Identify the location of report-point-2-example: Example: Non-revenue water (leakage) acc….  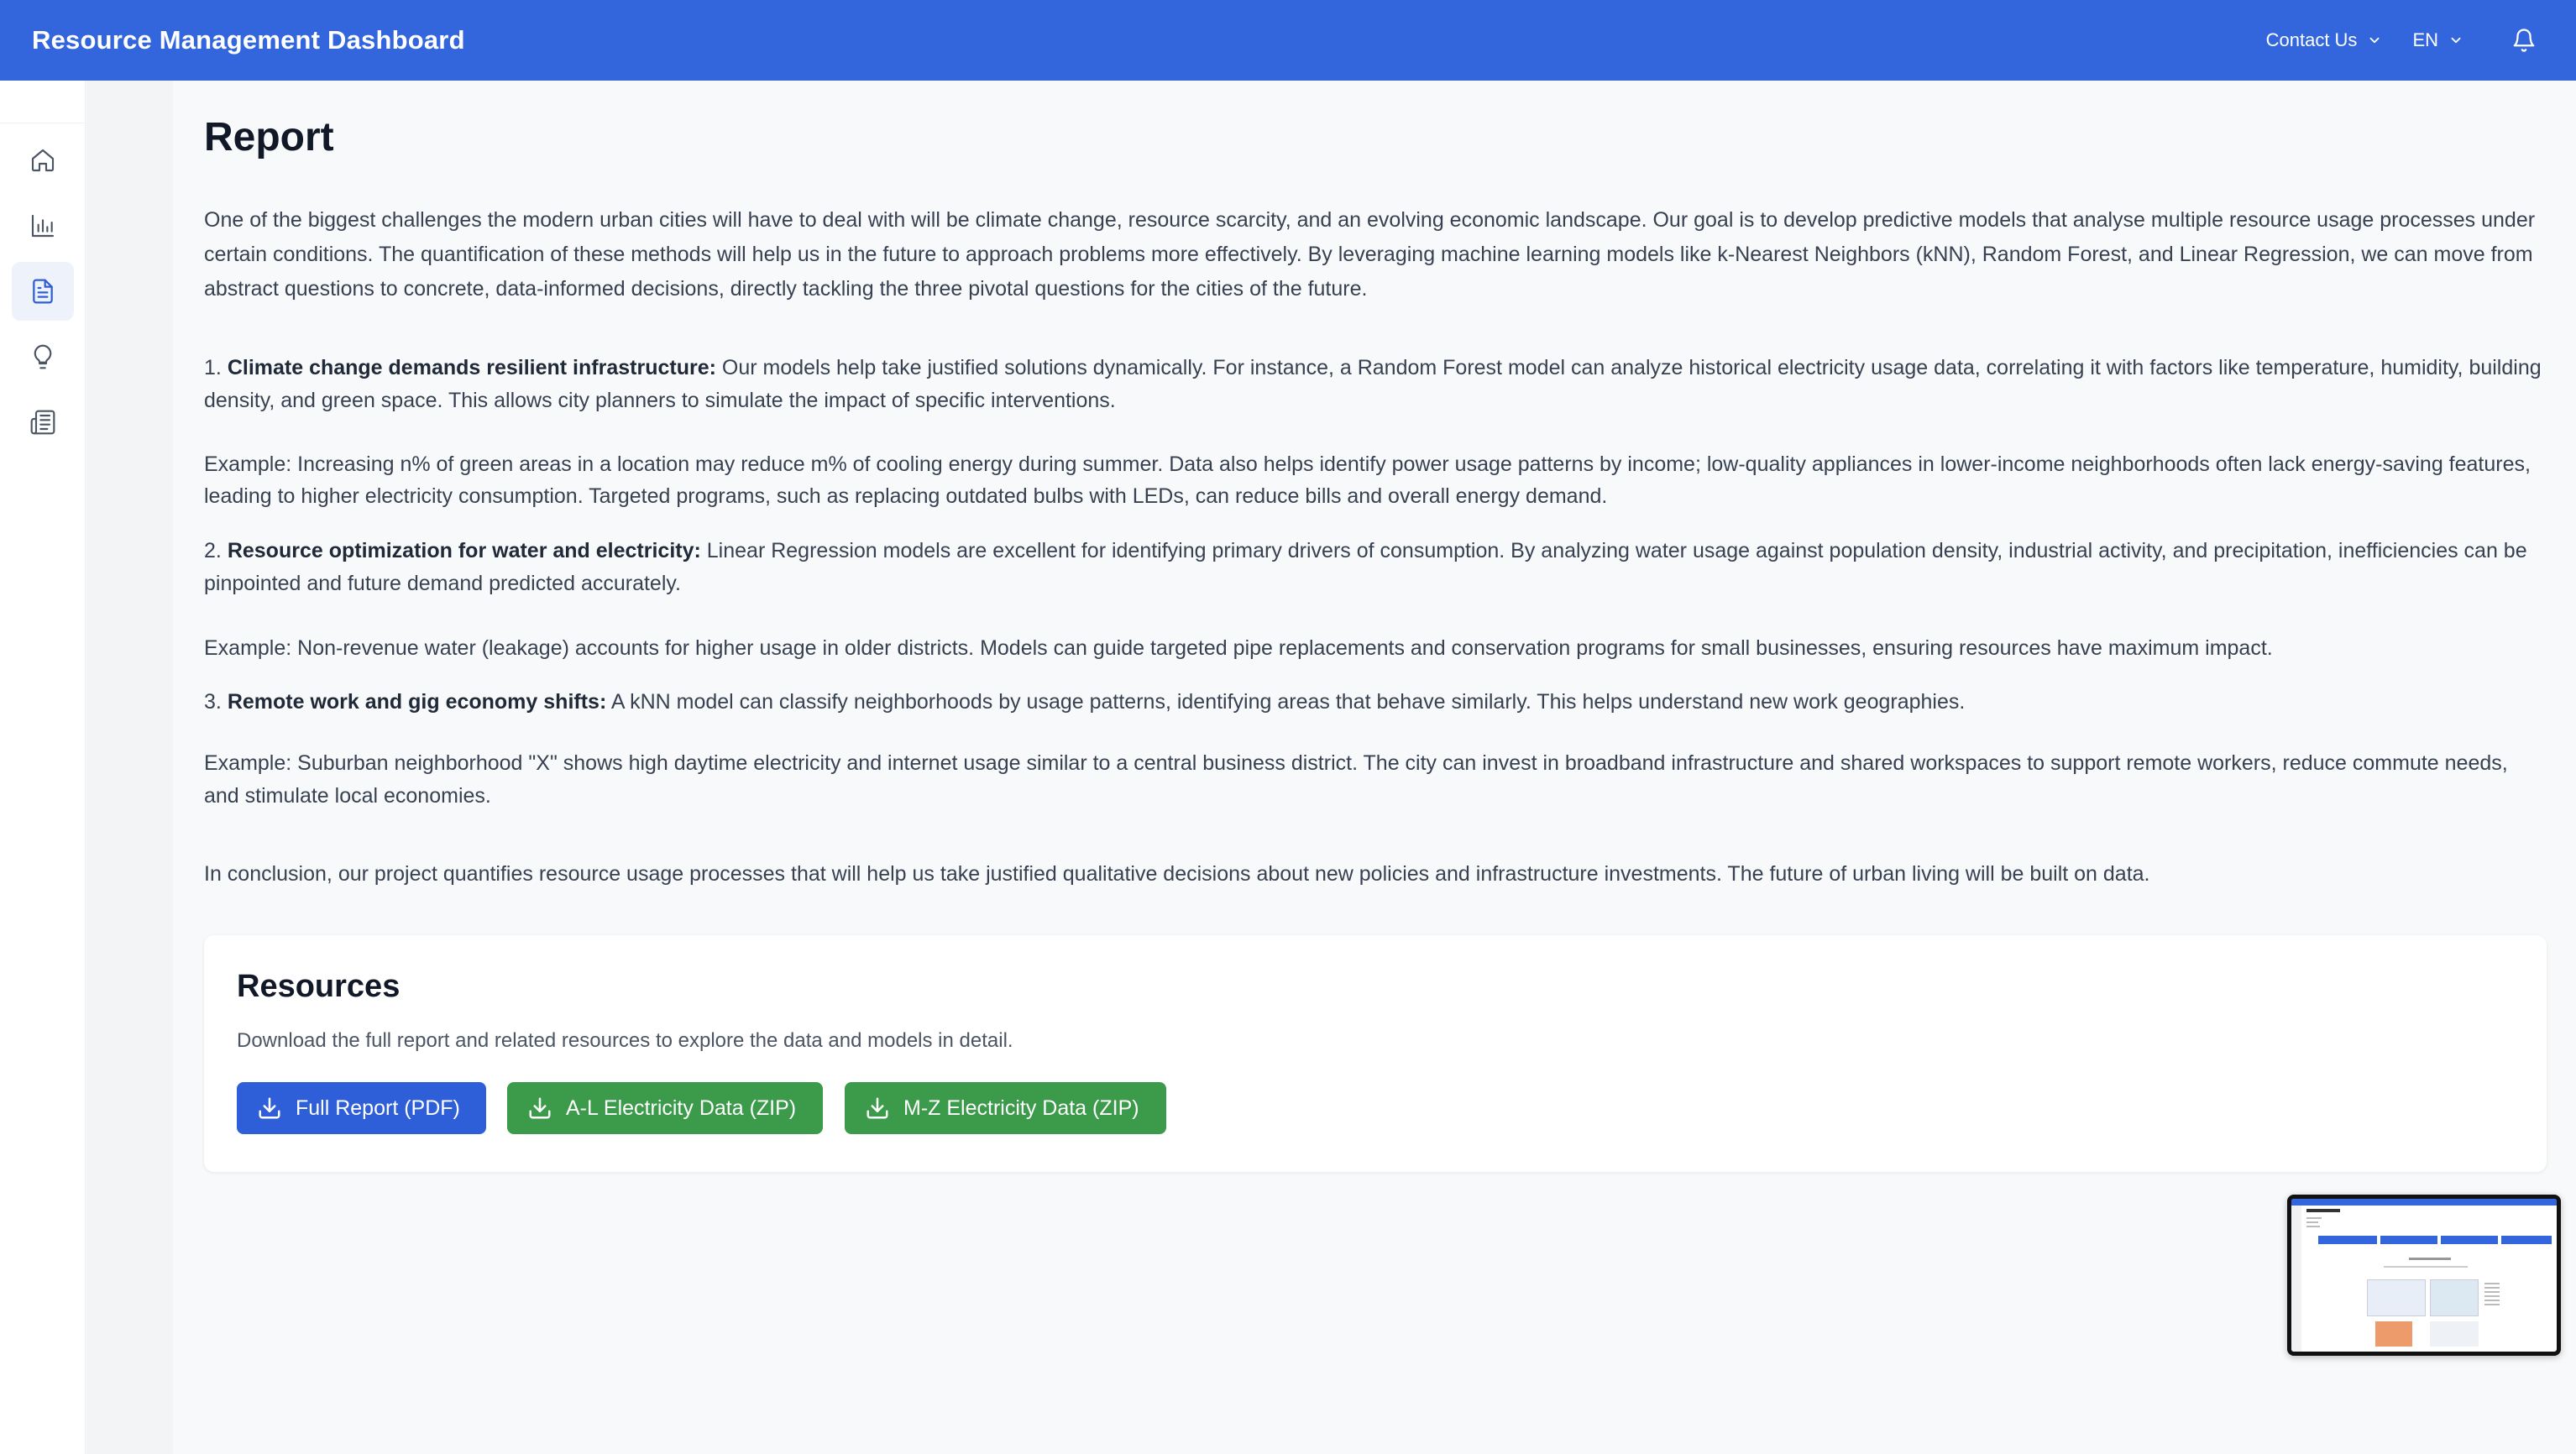
(1239, 648).